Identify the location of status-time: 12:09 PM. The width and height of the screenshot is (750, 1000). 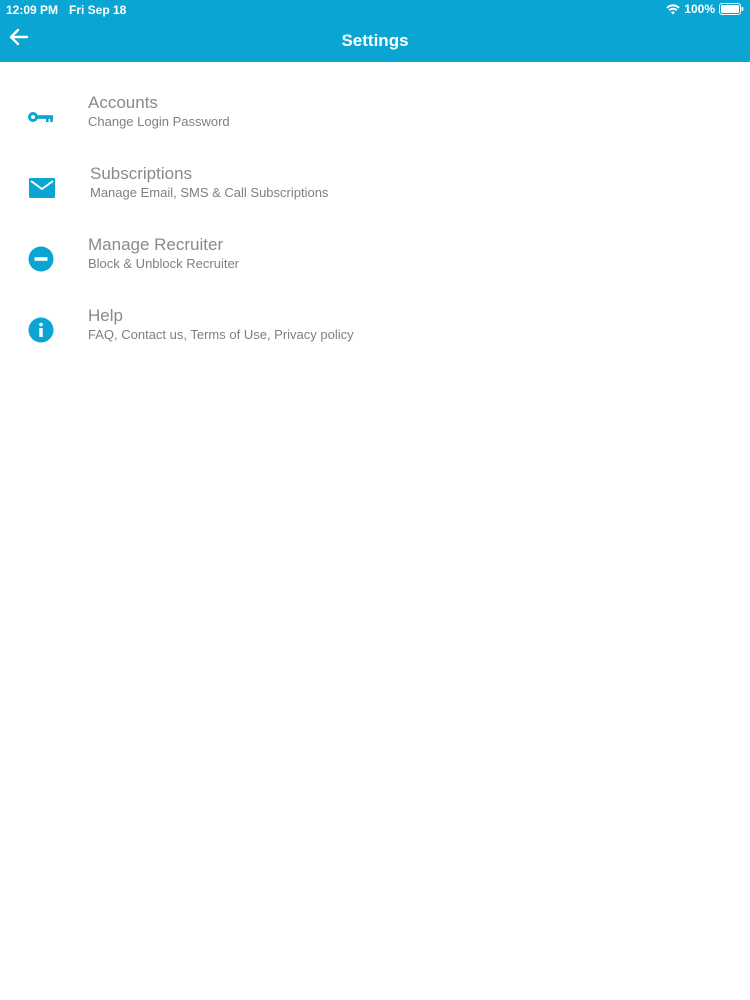
(32, 10).